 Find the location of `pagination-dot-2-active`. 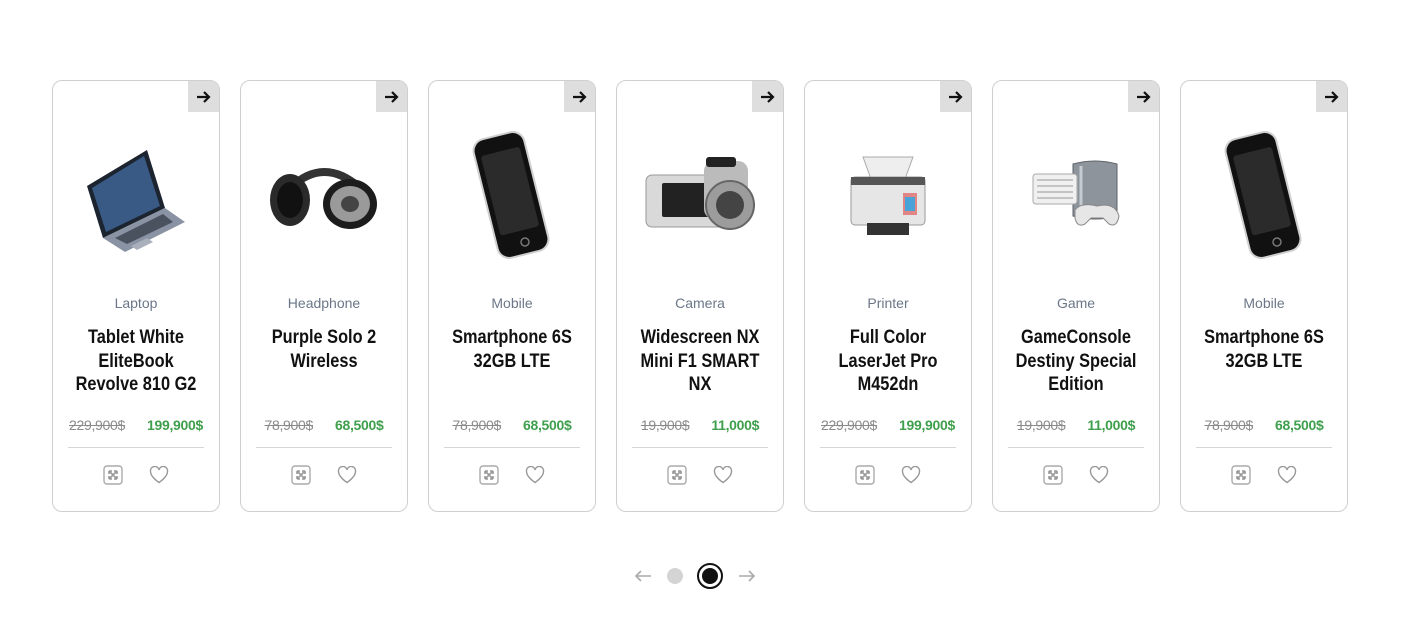

pagination-dot-2-active is located at coordinates (710, 576).